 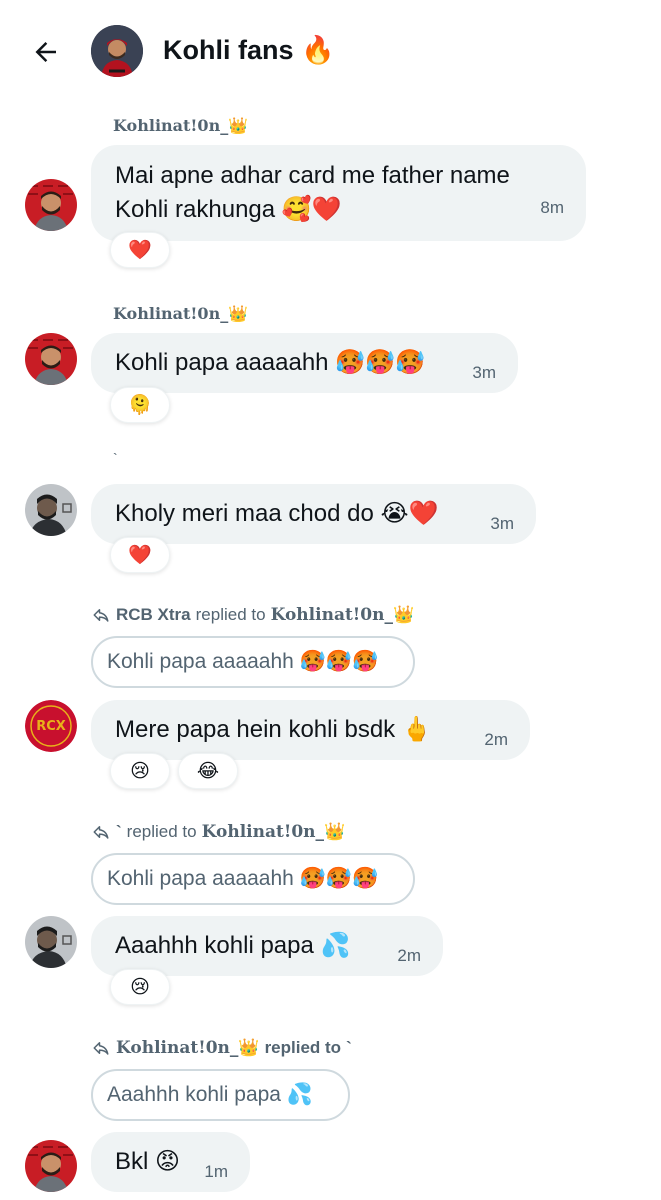 I want to click on back-button, so click(x=46, y=52).